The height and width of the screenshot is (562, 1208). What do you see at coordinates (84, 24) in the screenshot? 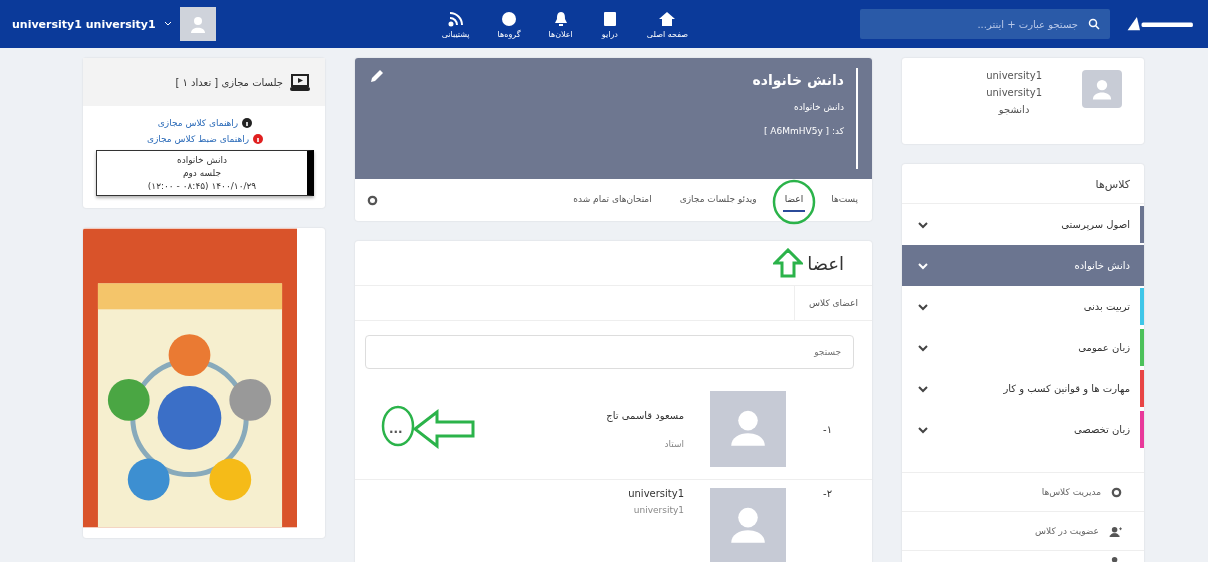
I see `user-name: university1 university1` at bounding box center [84, 24].